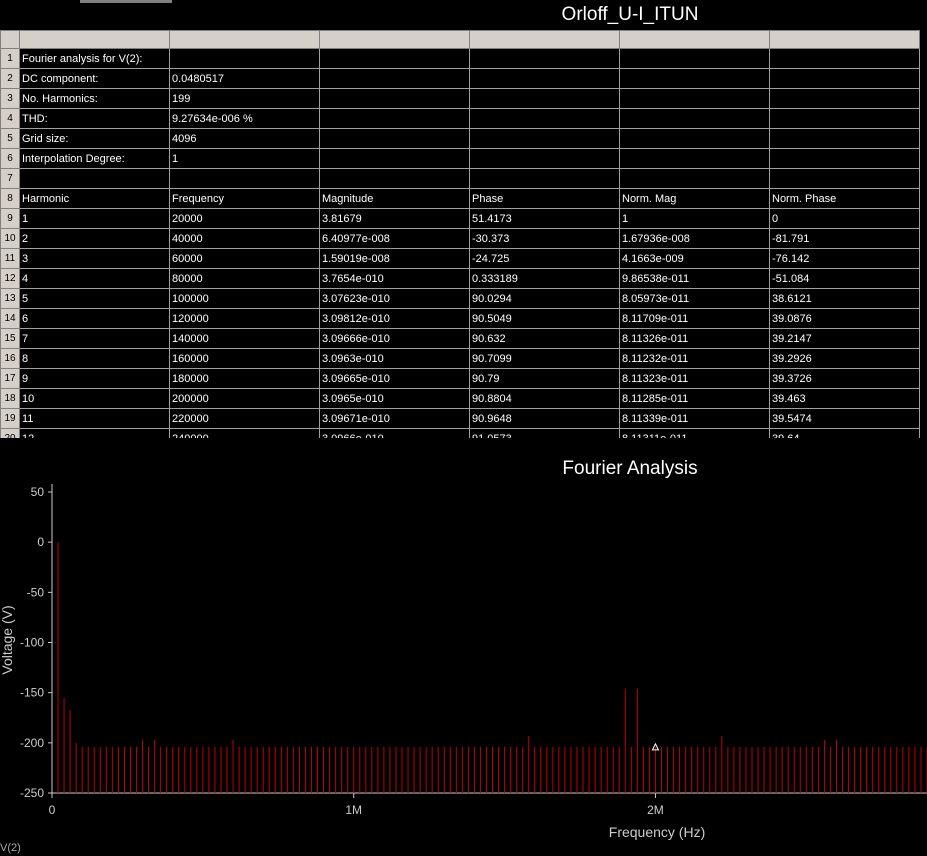 The width and height of the screenshot is (927, 856). I want to click on table-cell: Magnitude, so click(394, 198).